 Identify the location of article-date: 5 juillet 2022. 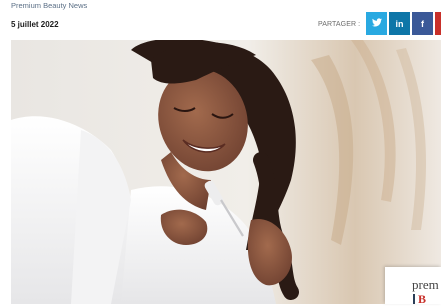
(35, 24).